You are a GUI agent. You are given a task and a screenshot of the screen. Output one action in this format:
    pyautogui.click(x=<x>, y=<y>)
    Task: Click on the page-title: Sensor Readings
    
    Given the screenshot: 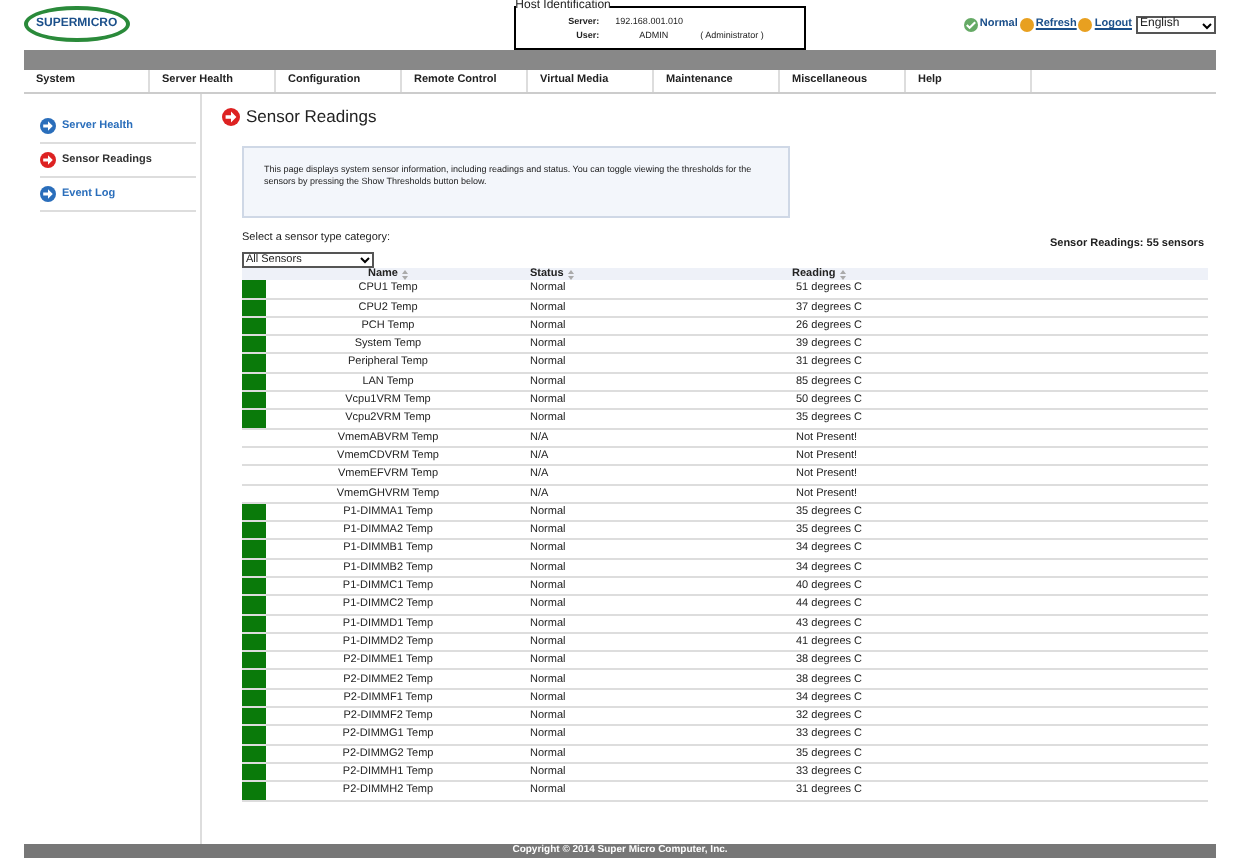 What is the action you would take?
    pyautogui.click(x=311, y=117)
    